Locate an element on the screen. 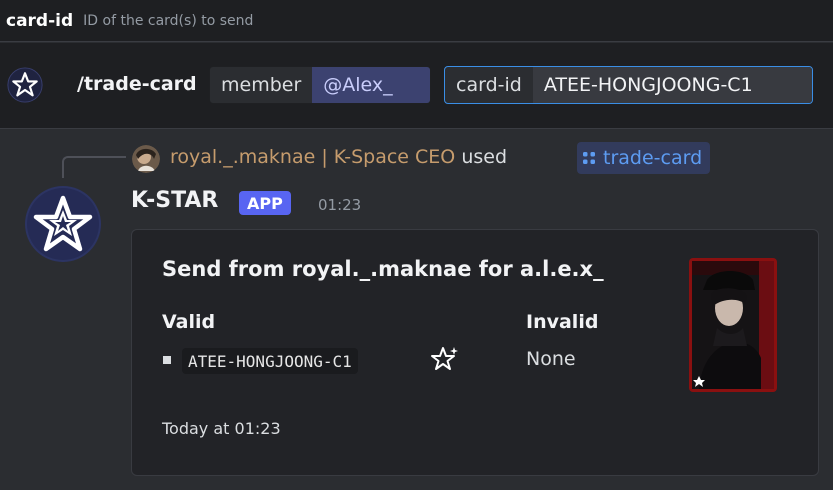 The image size is (833, 490). card-id-option: card-id ATEE-HONGJOONG-C1 is located at coordinates (628, 85).